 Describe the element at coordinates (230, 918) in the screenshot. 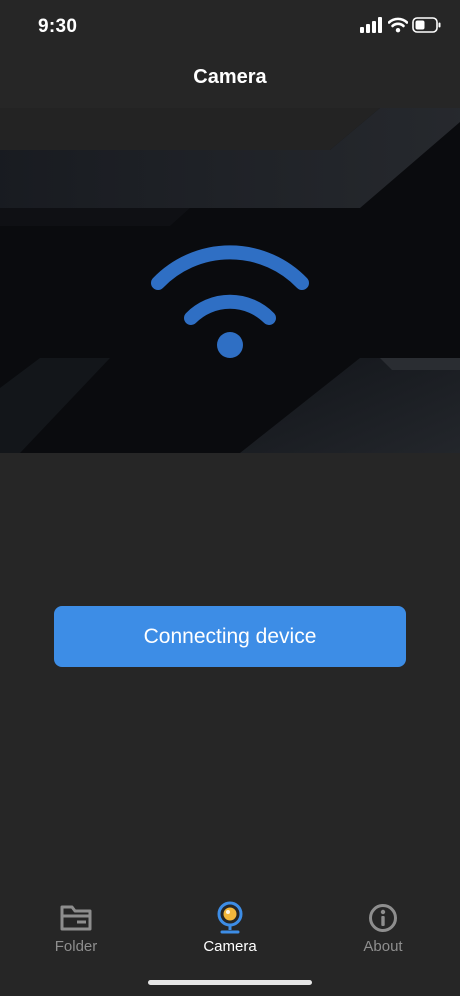

I see `webcam-icon` at that location.